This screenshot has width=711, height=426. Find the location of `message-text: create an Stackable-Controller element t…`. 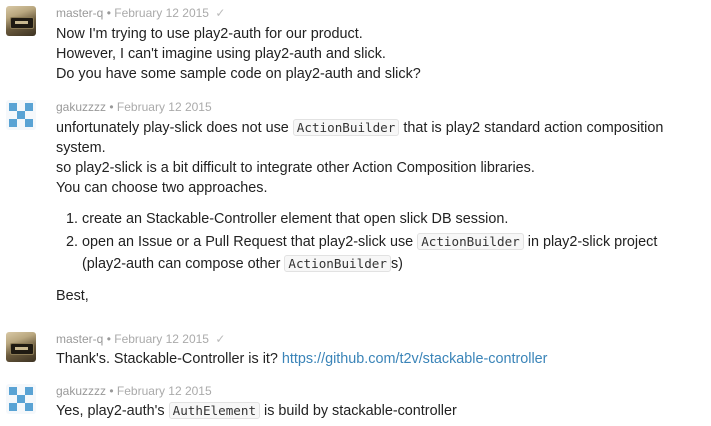

message-text: create an Stackable-Controller element t… is located at coordinates (295, 219).